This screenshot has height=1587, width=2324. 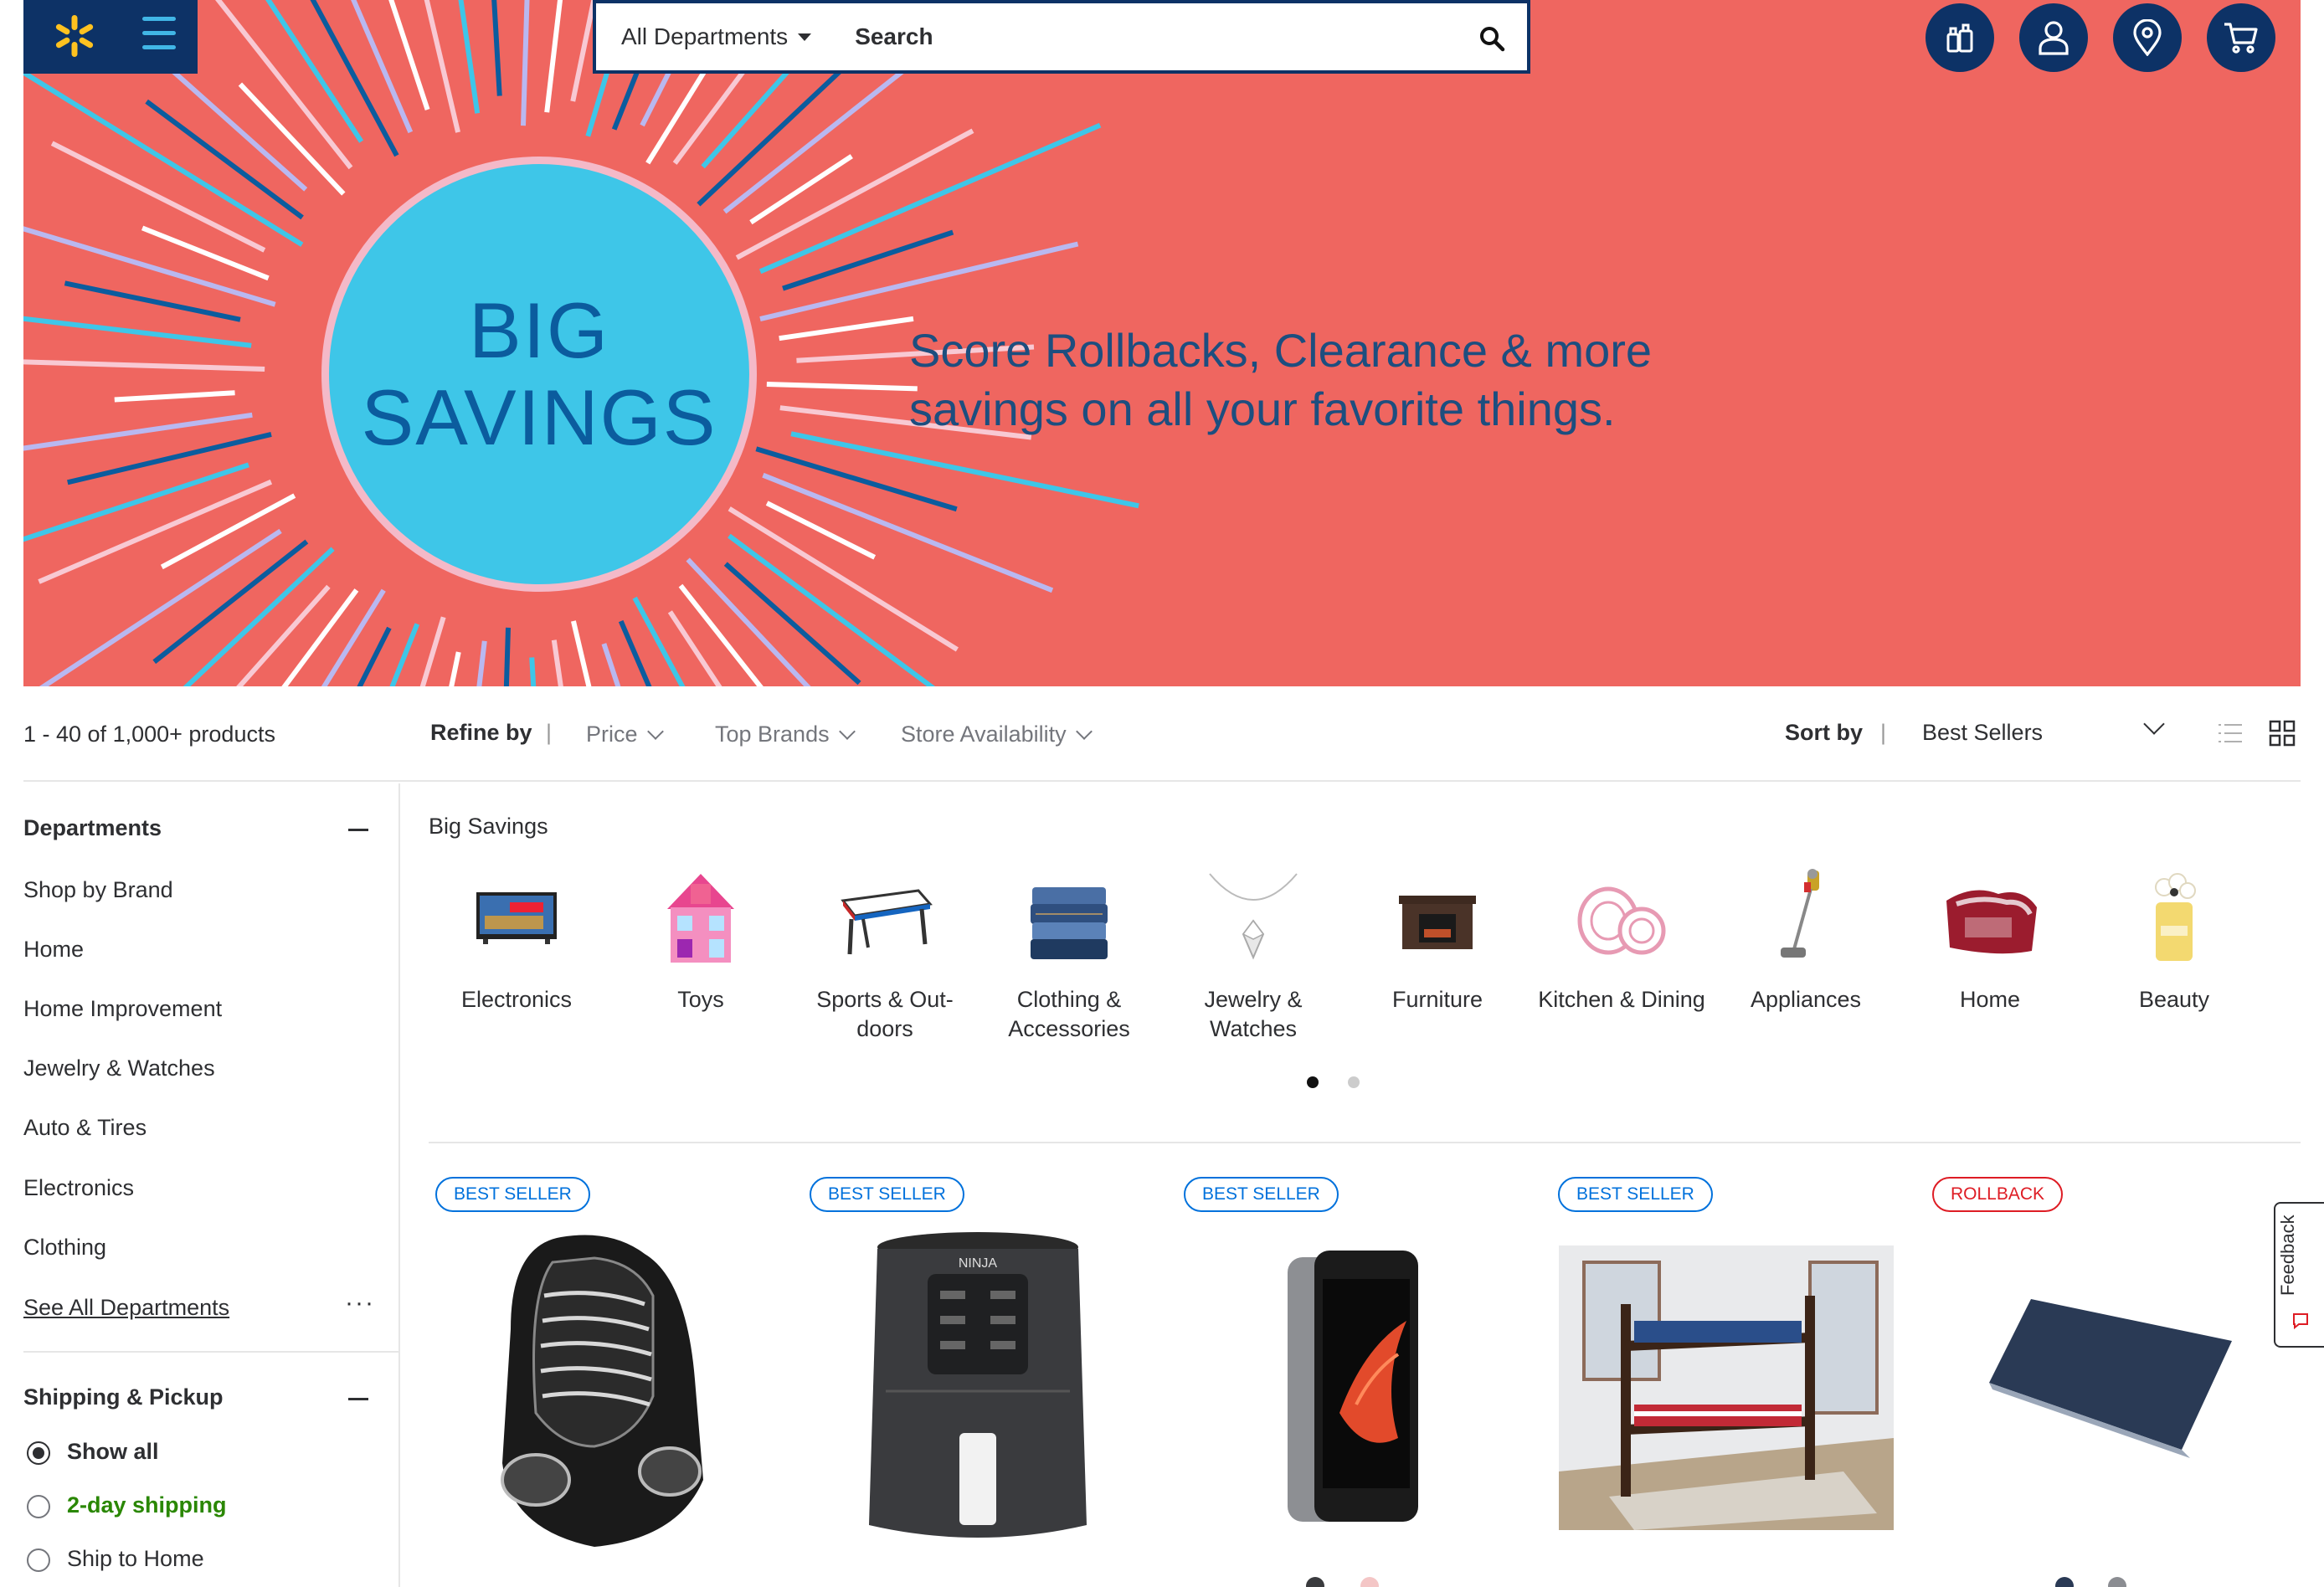 What do you see at coordinates (98, 890) in the screenshot?
I see `sidebar-item-shop-by-brand: Shop by Brand` at bounding box center [98, 890].